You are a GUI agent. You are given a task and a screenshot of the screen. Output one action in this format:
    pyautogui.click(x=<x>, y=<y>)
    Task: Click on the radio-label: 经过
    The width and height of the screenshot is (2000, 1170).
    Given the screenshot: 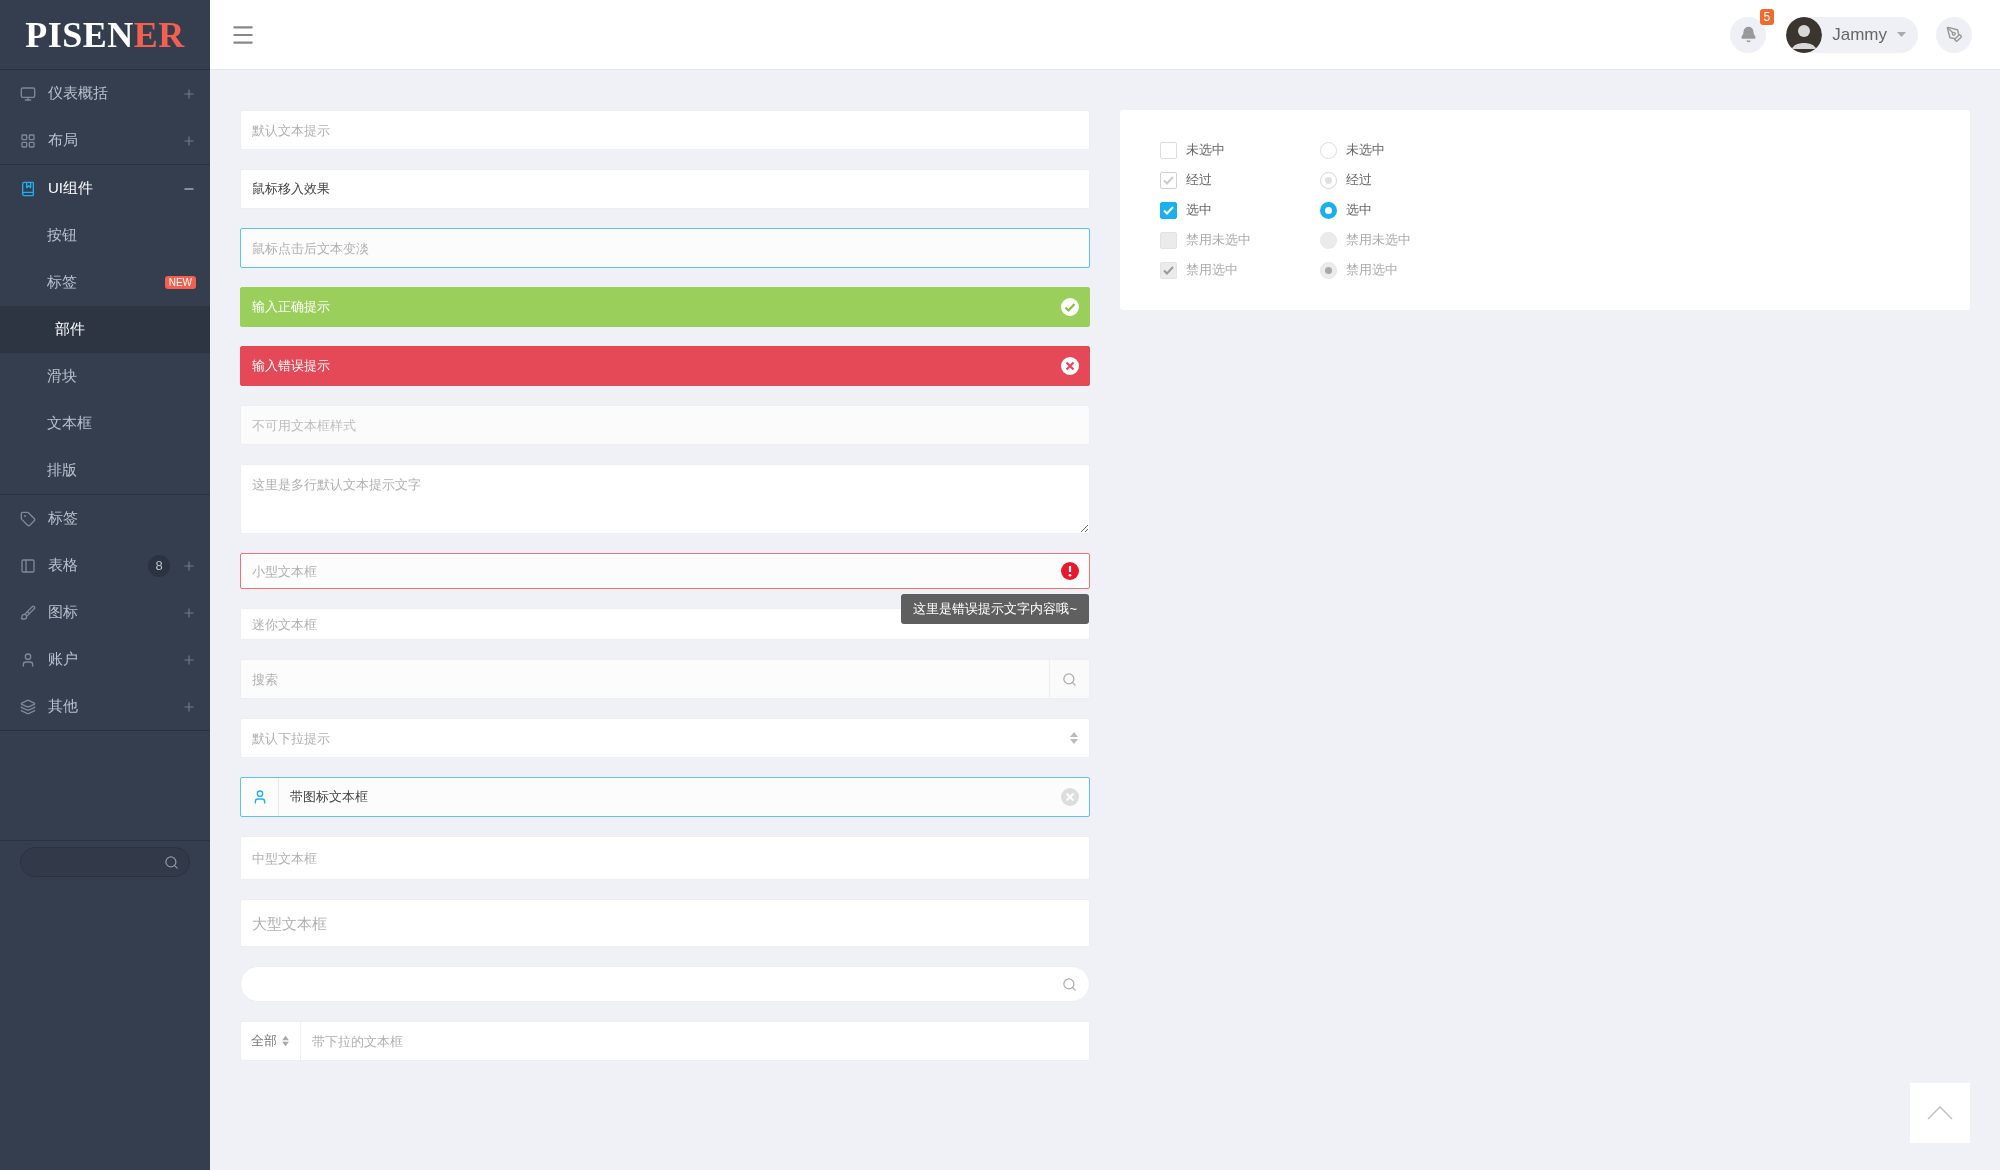 What is the action you would take?
    pyautogui.click(x=1359, y=180)
    